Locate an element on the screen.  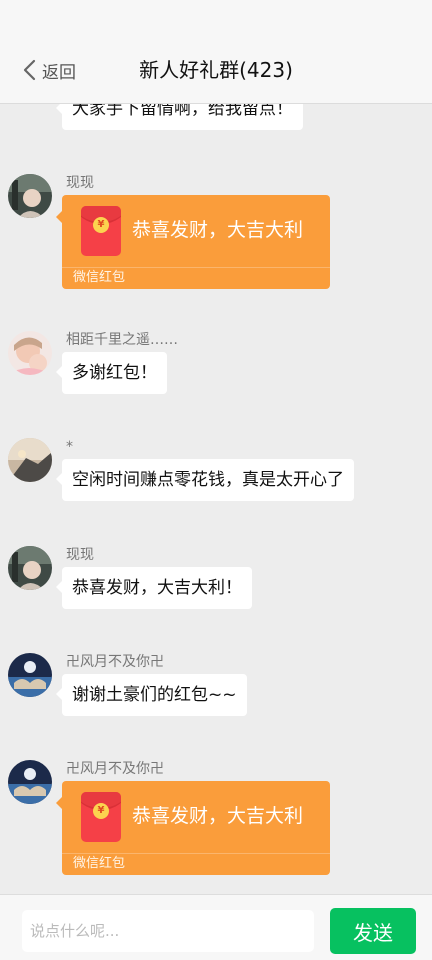
message-bubble: 多谢红包！ is located at coordinates (111, 373).